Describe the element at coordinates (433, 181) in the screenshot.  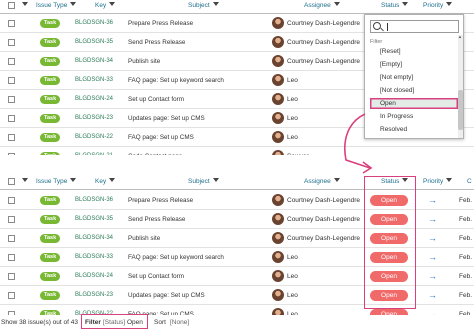
I see `column-priority-label: Priority` at that location.